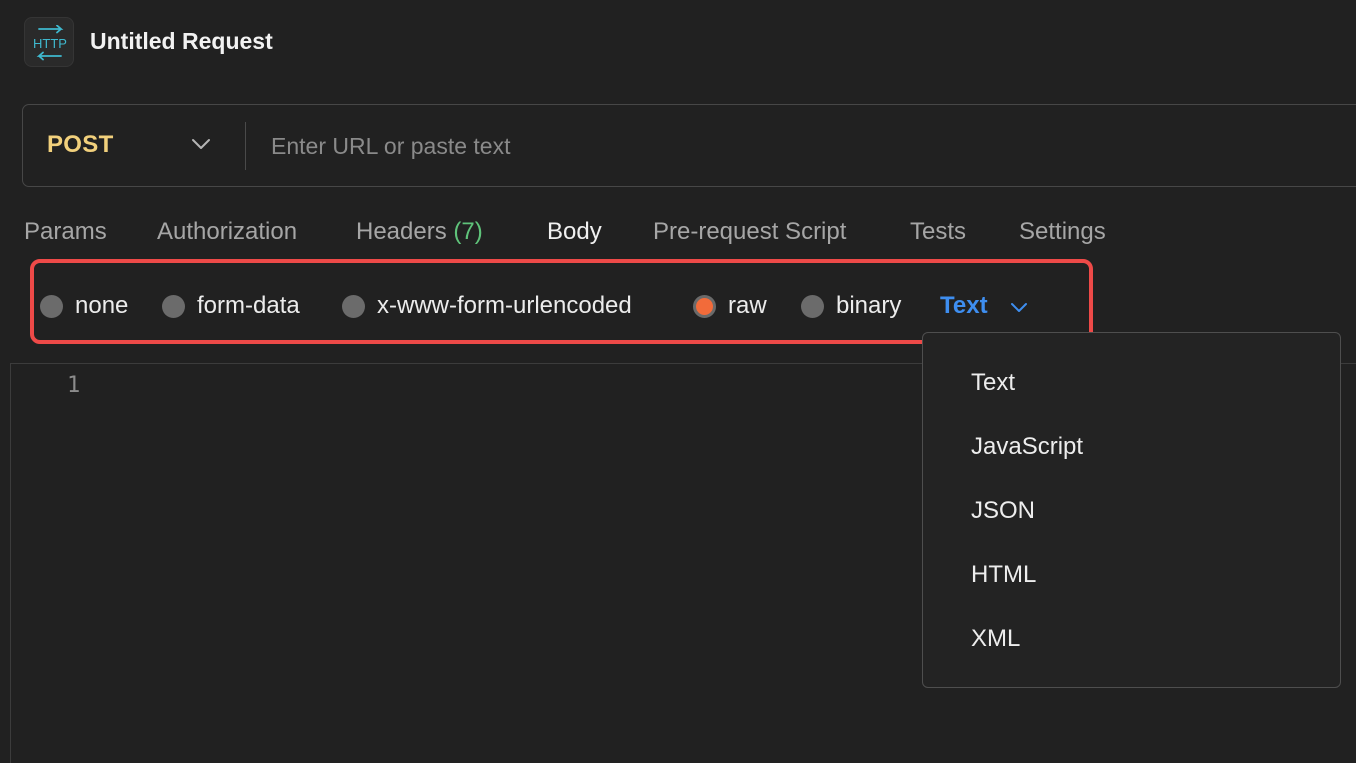 The height and width of the screenshot is (763, 1356). Describe the element at coordinates (1003, 511) in the screenshot. I see `menu-item-json: JSON` at that location.